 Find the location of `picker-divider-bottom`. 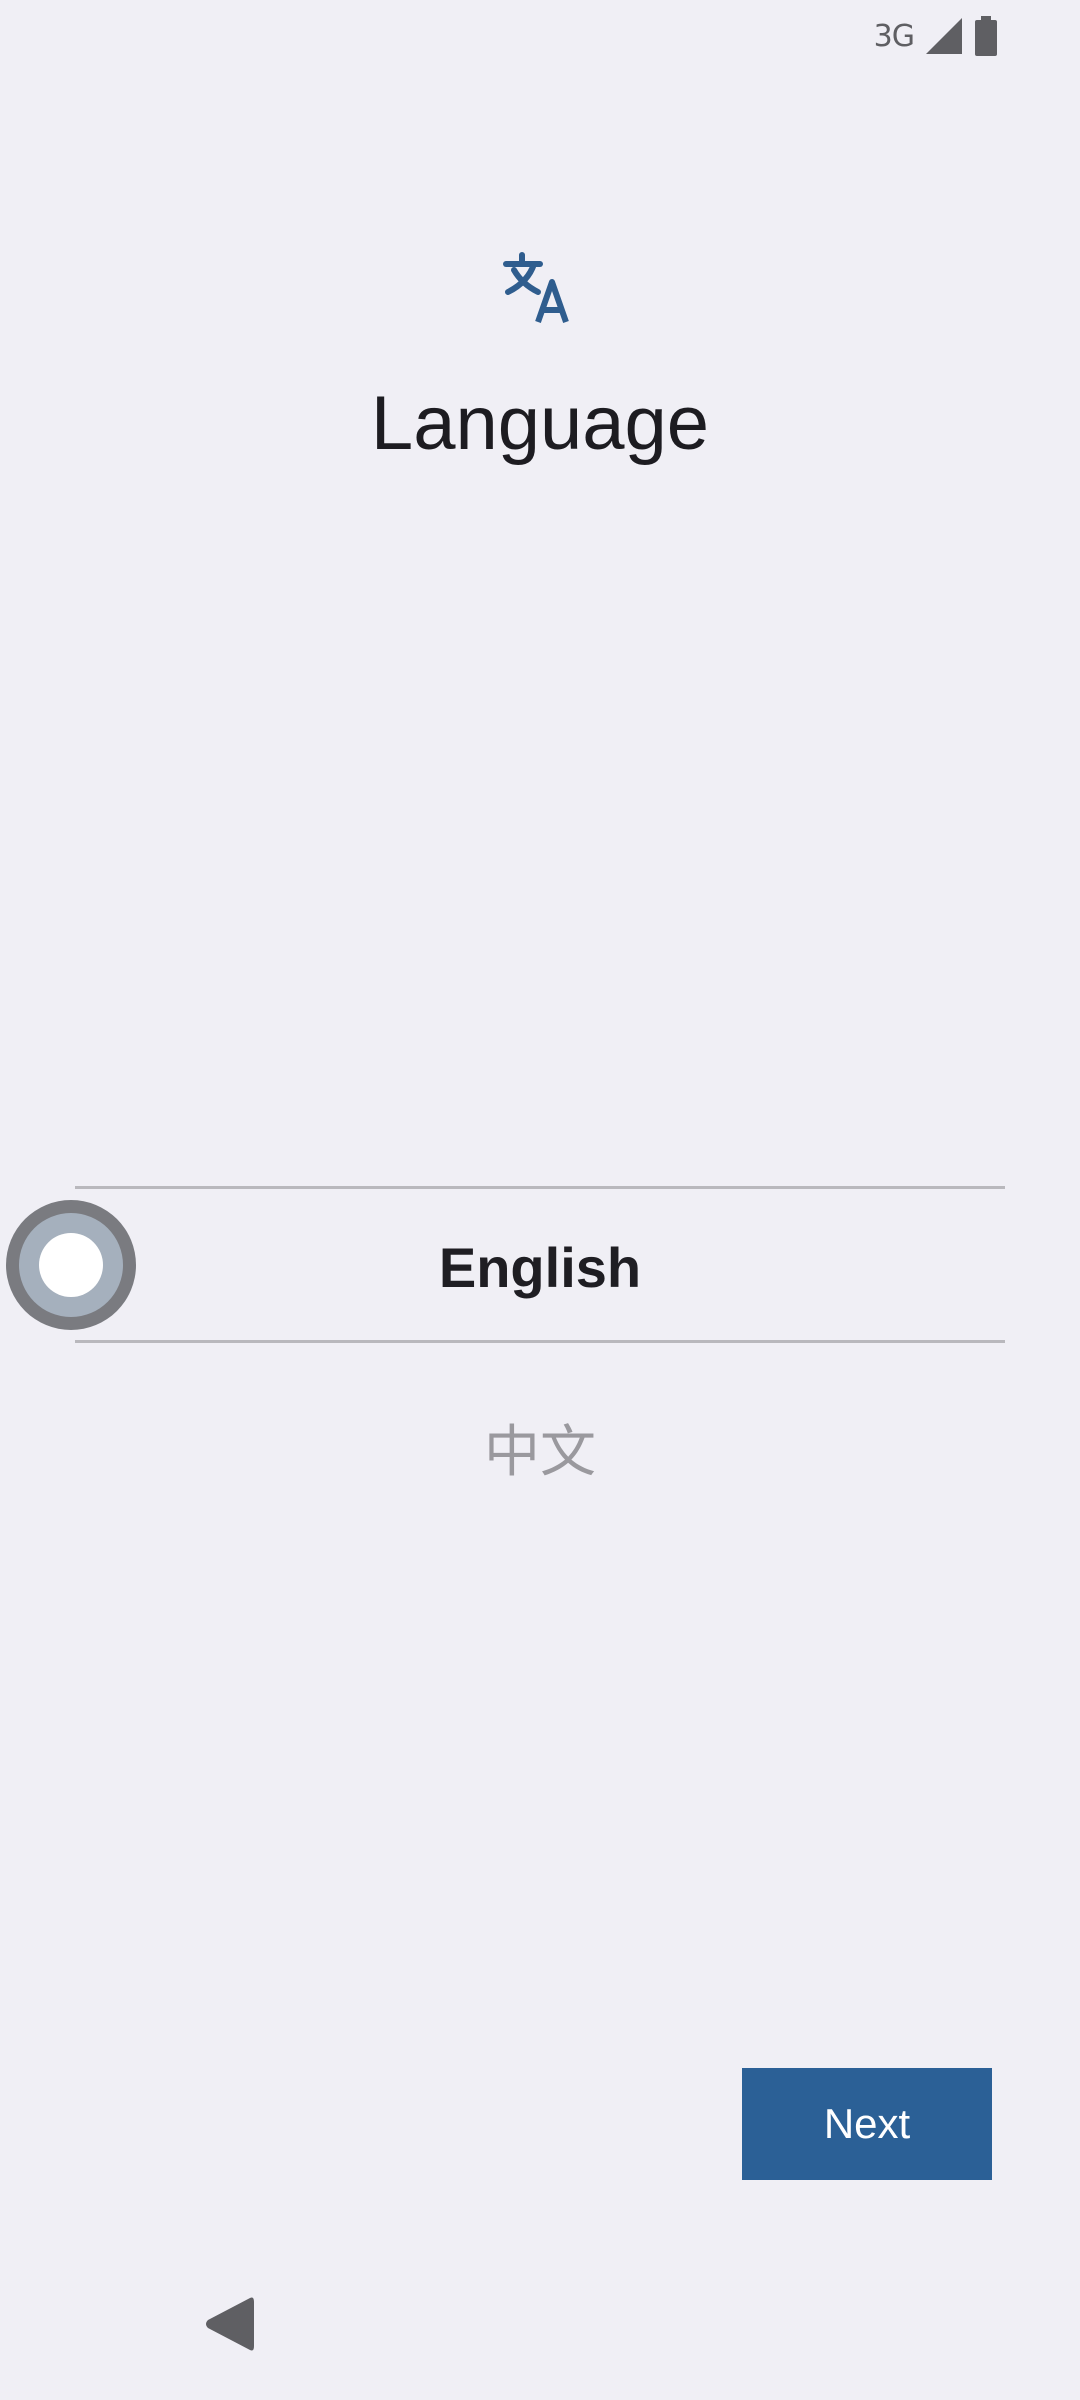

picker-divider-bottom is located at coordinates (540, 1341).